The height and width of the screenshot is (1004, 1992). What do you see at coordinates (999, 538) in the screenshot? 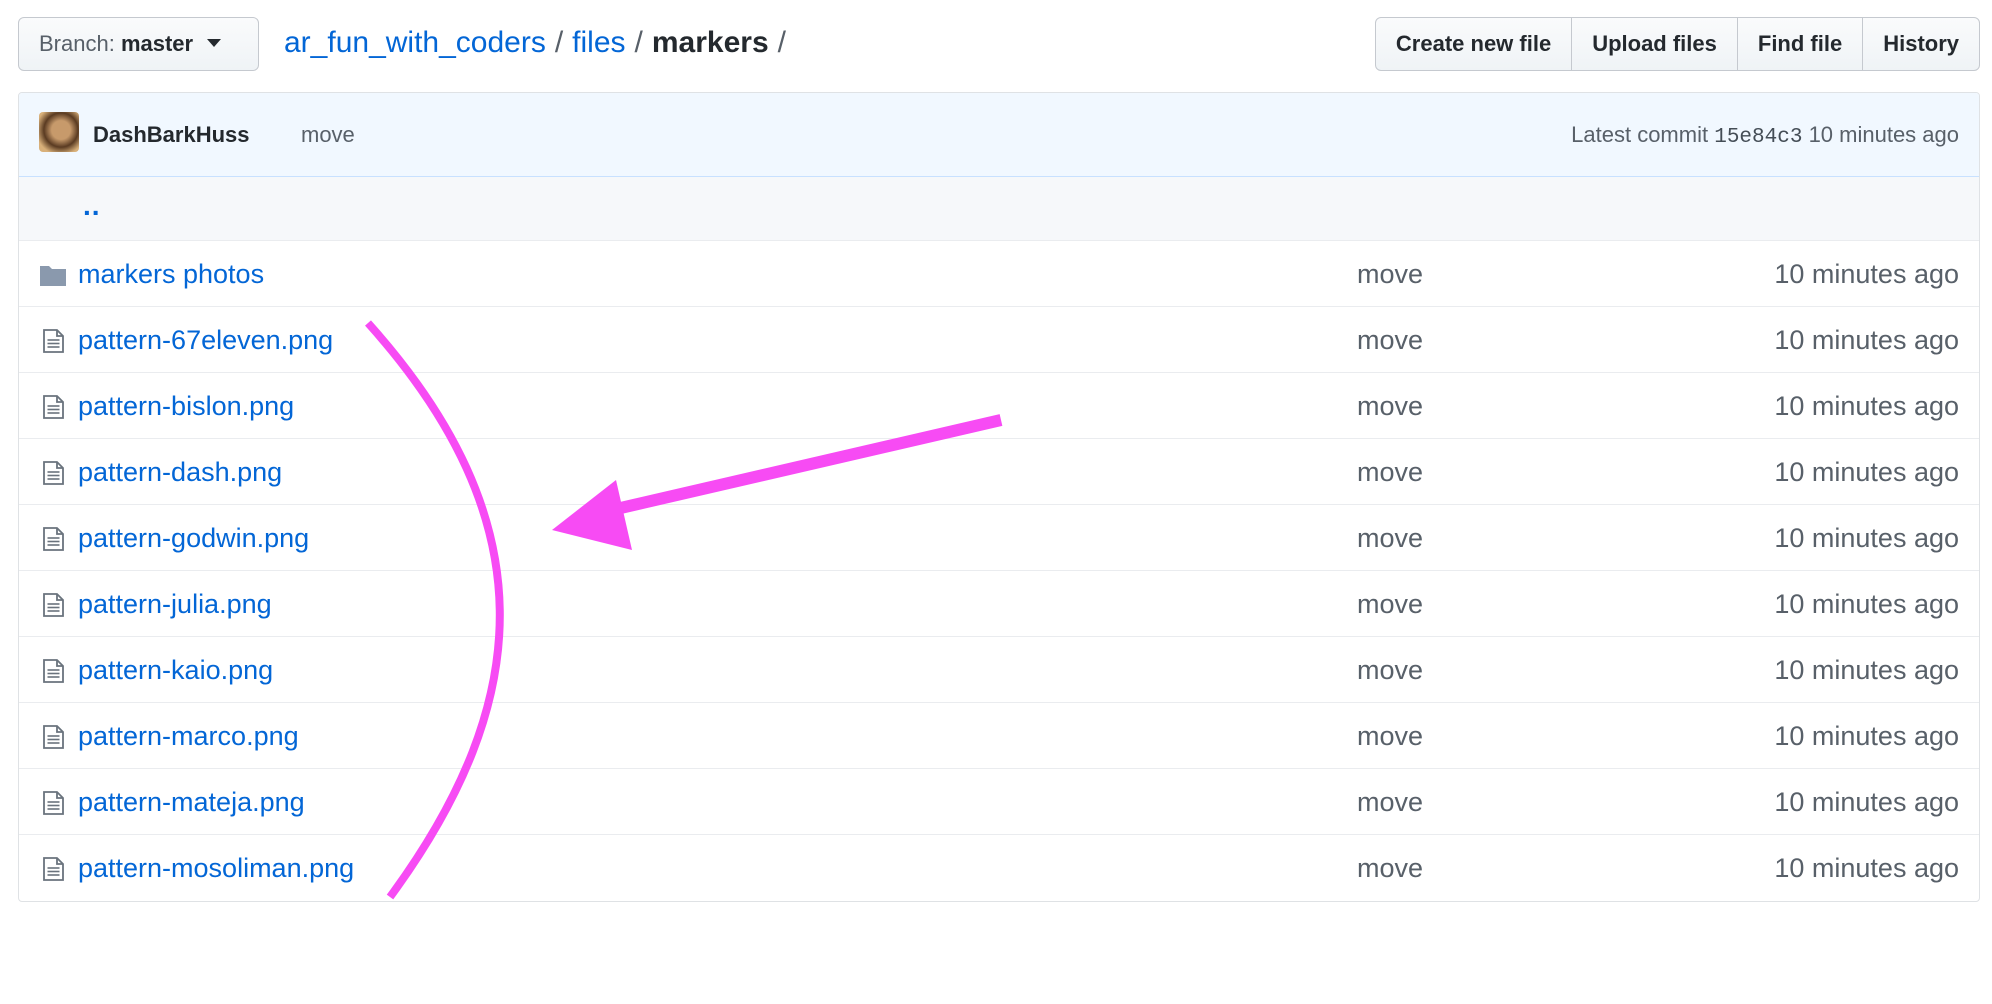
I see `file-row: pattern-godwin.png move 10 minutes ago` at bounding box center [999, 538].